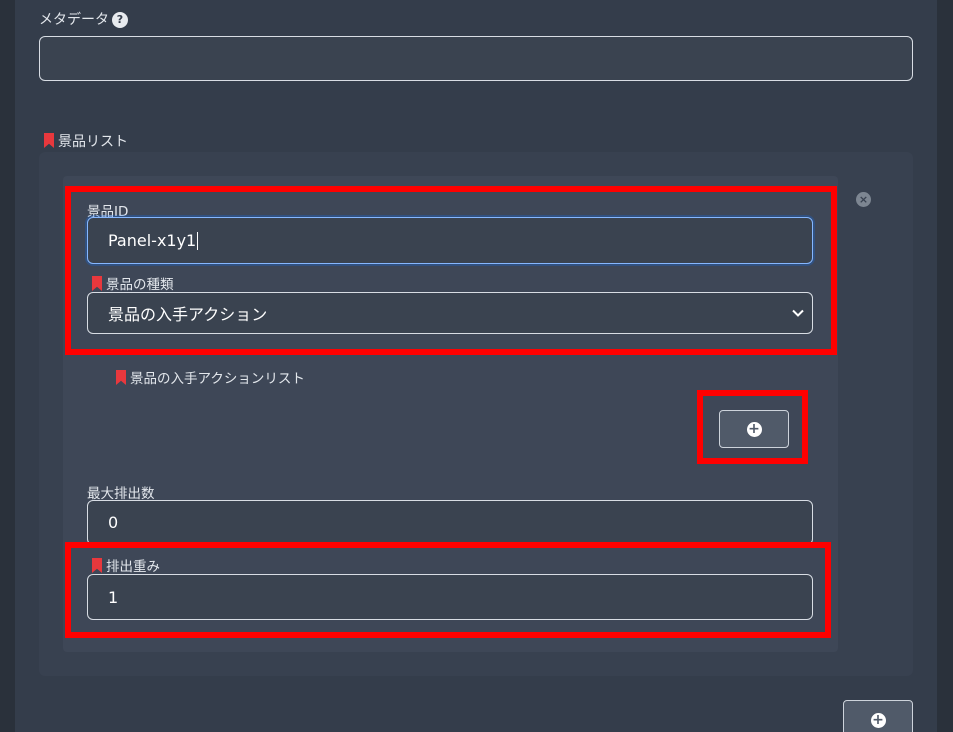 The image size is (953, 732). Describe the element at coordinates (450, 597) in the screenshot. I see `weight-input: 1` at that location.